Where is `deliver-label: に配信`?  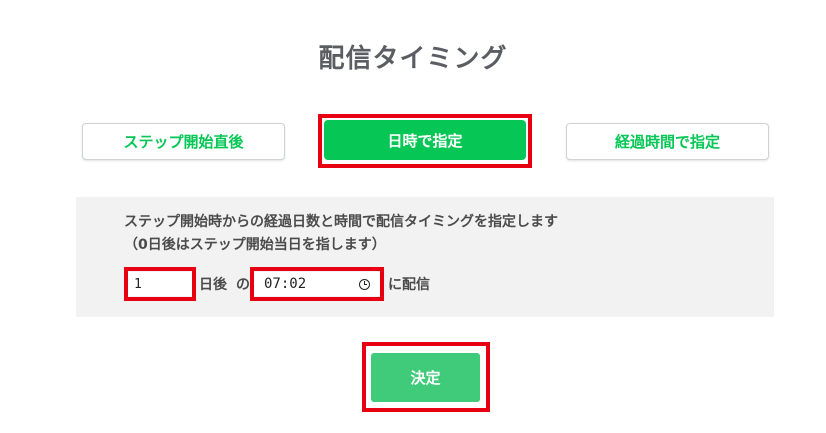
deliver-label: に配信 is located at coordinates (409, 285).